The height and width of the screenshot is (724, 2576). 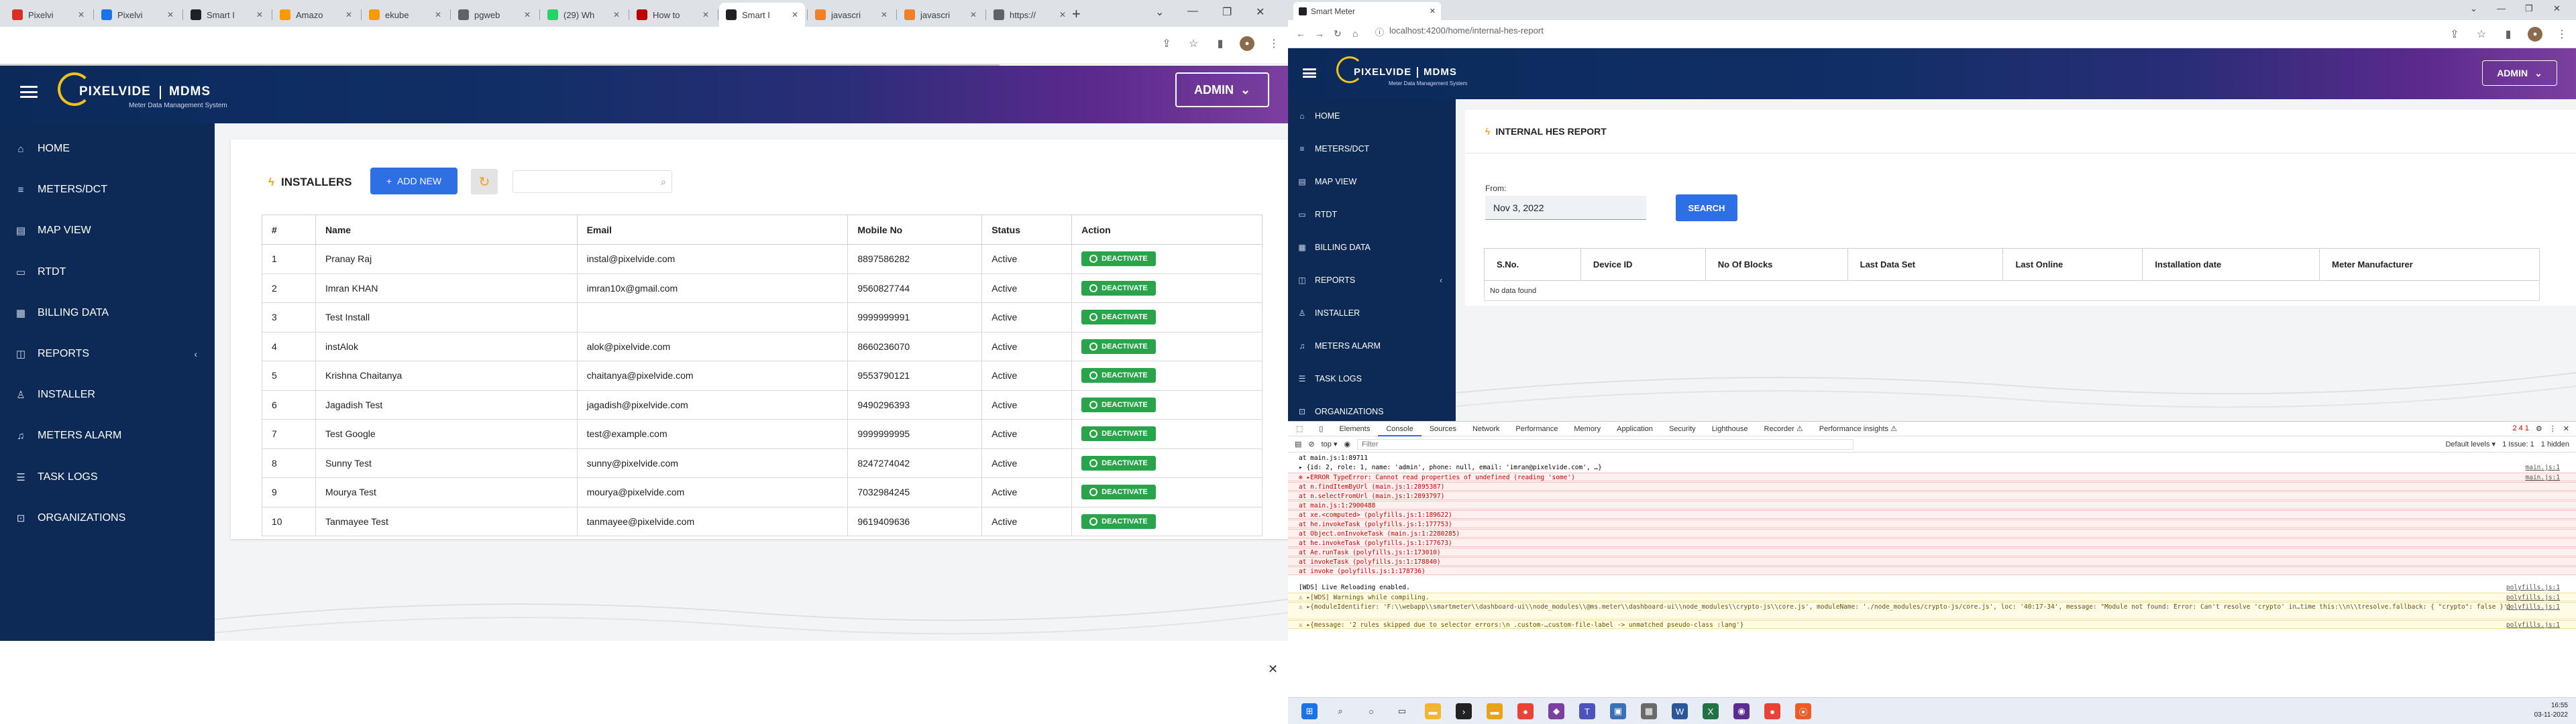 What do you see at coordinates (673, 15) in the screenshot?
I see `browser-tab: How to ✕` at bounding box center [673, 15].